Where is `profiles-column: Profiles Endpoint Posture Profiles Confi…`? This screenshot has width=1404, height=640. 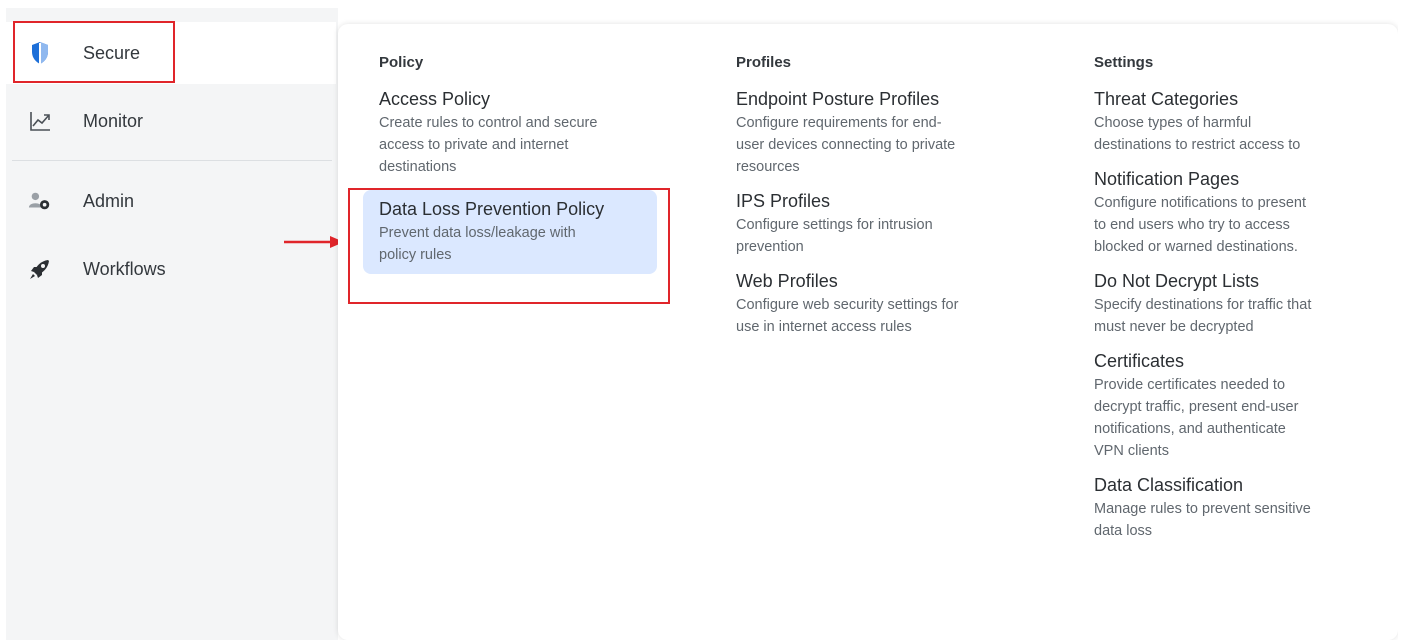 profiles-column: Profiles Endpoint Posture Profiles Confi… is located at coordinates (891, 202).